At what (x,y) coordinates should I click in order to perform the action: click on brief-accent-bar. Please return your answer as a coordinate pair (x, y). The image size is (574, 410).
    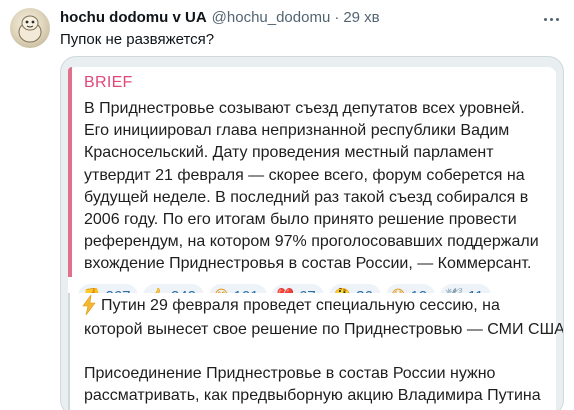
    Looking at the image, I should click on (70, 172).